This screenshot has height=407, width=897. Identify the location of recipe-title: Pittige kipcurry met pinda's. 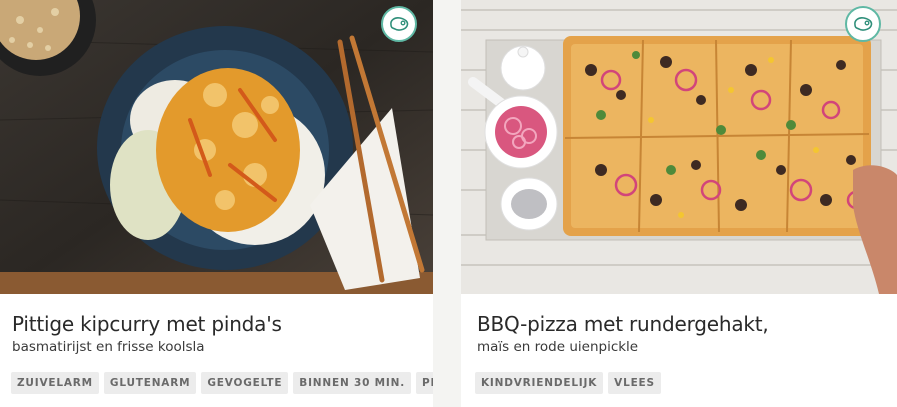
(147, 324).